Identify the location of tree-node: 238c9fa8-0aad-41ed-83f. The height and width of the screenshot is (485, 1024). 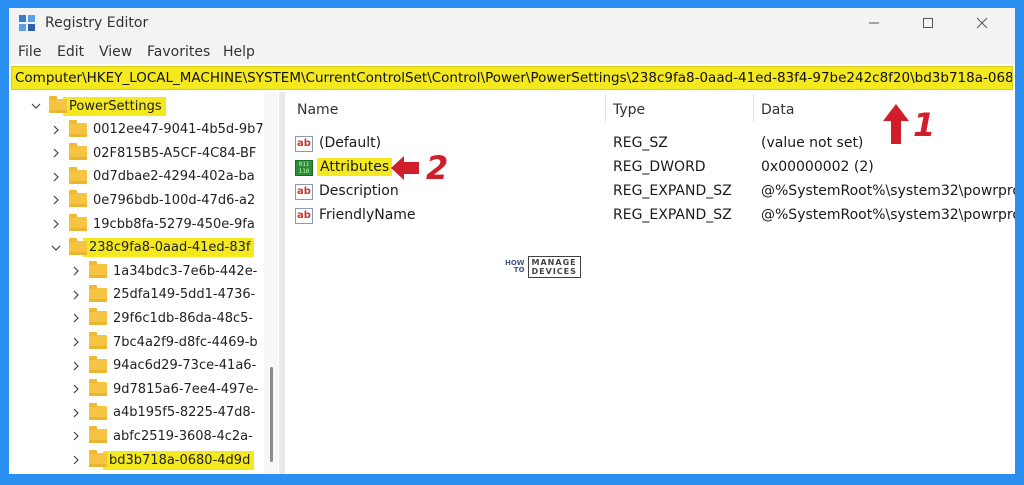
(153, 248).